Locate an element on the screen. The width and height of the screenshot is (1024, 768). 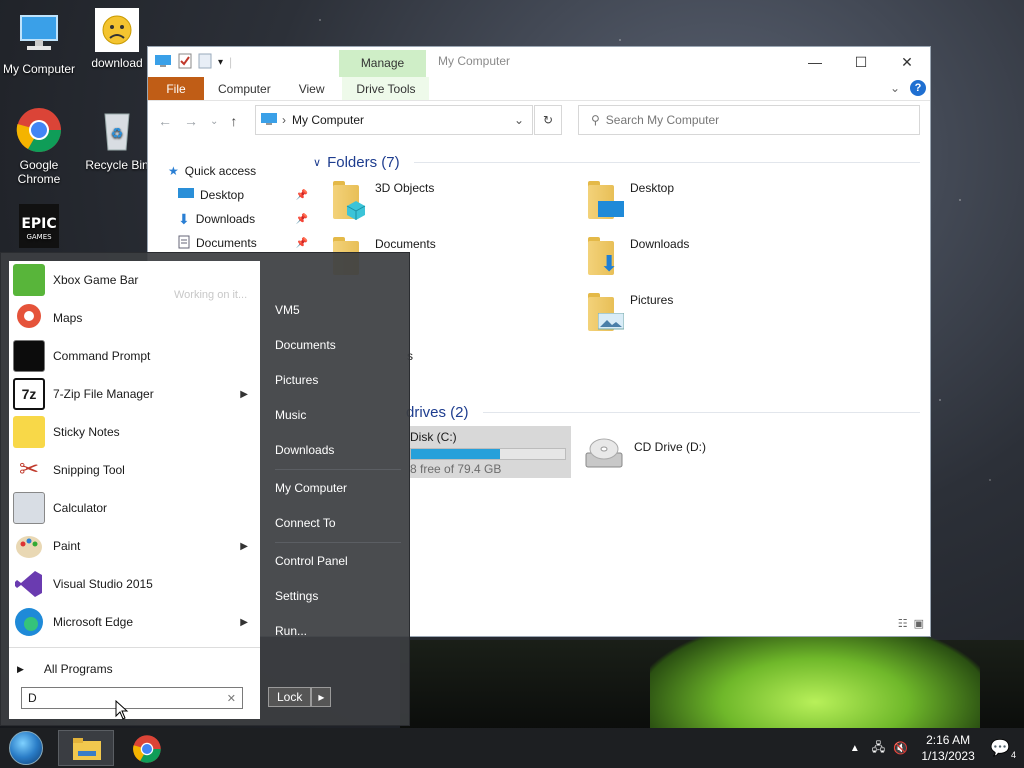
nav-quick-access: ★ Quick access is located at coordinates (238, 171).